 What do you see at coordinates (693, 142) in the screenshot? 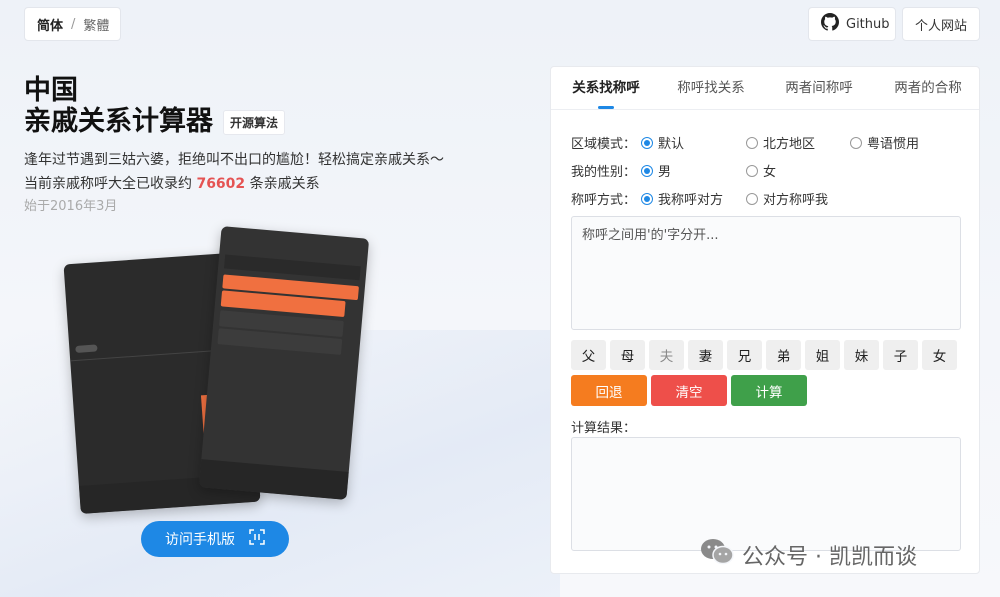
I see `region-default-radio: 默认` at bounding box center [693, 142].